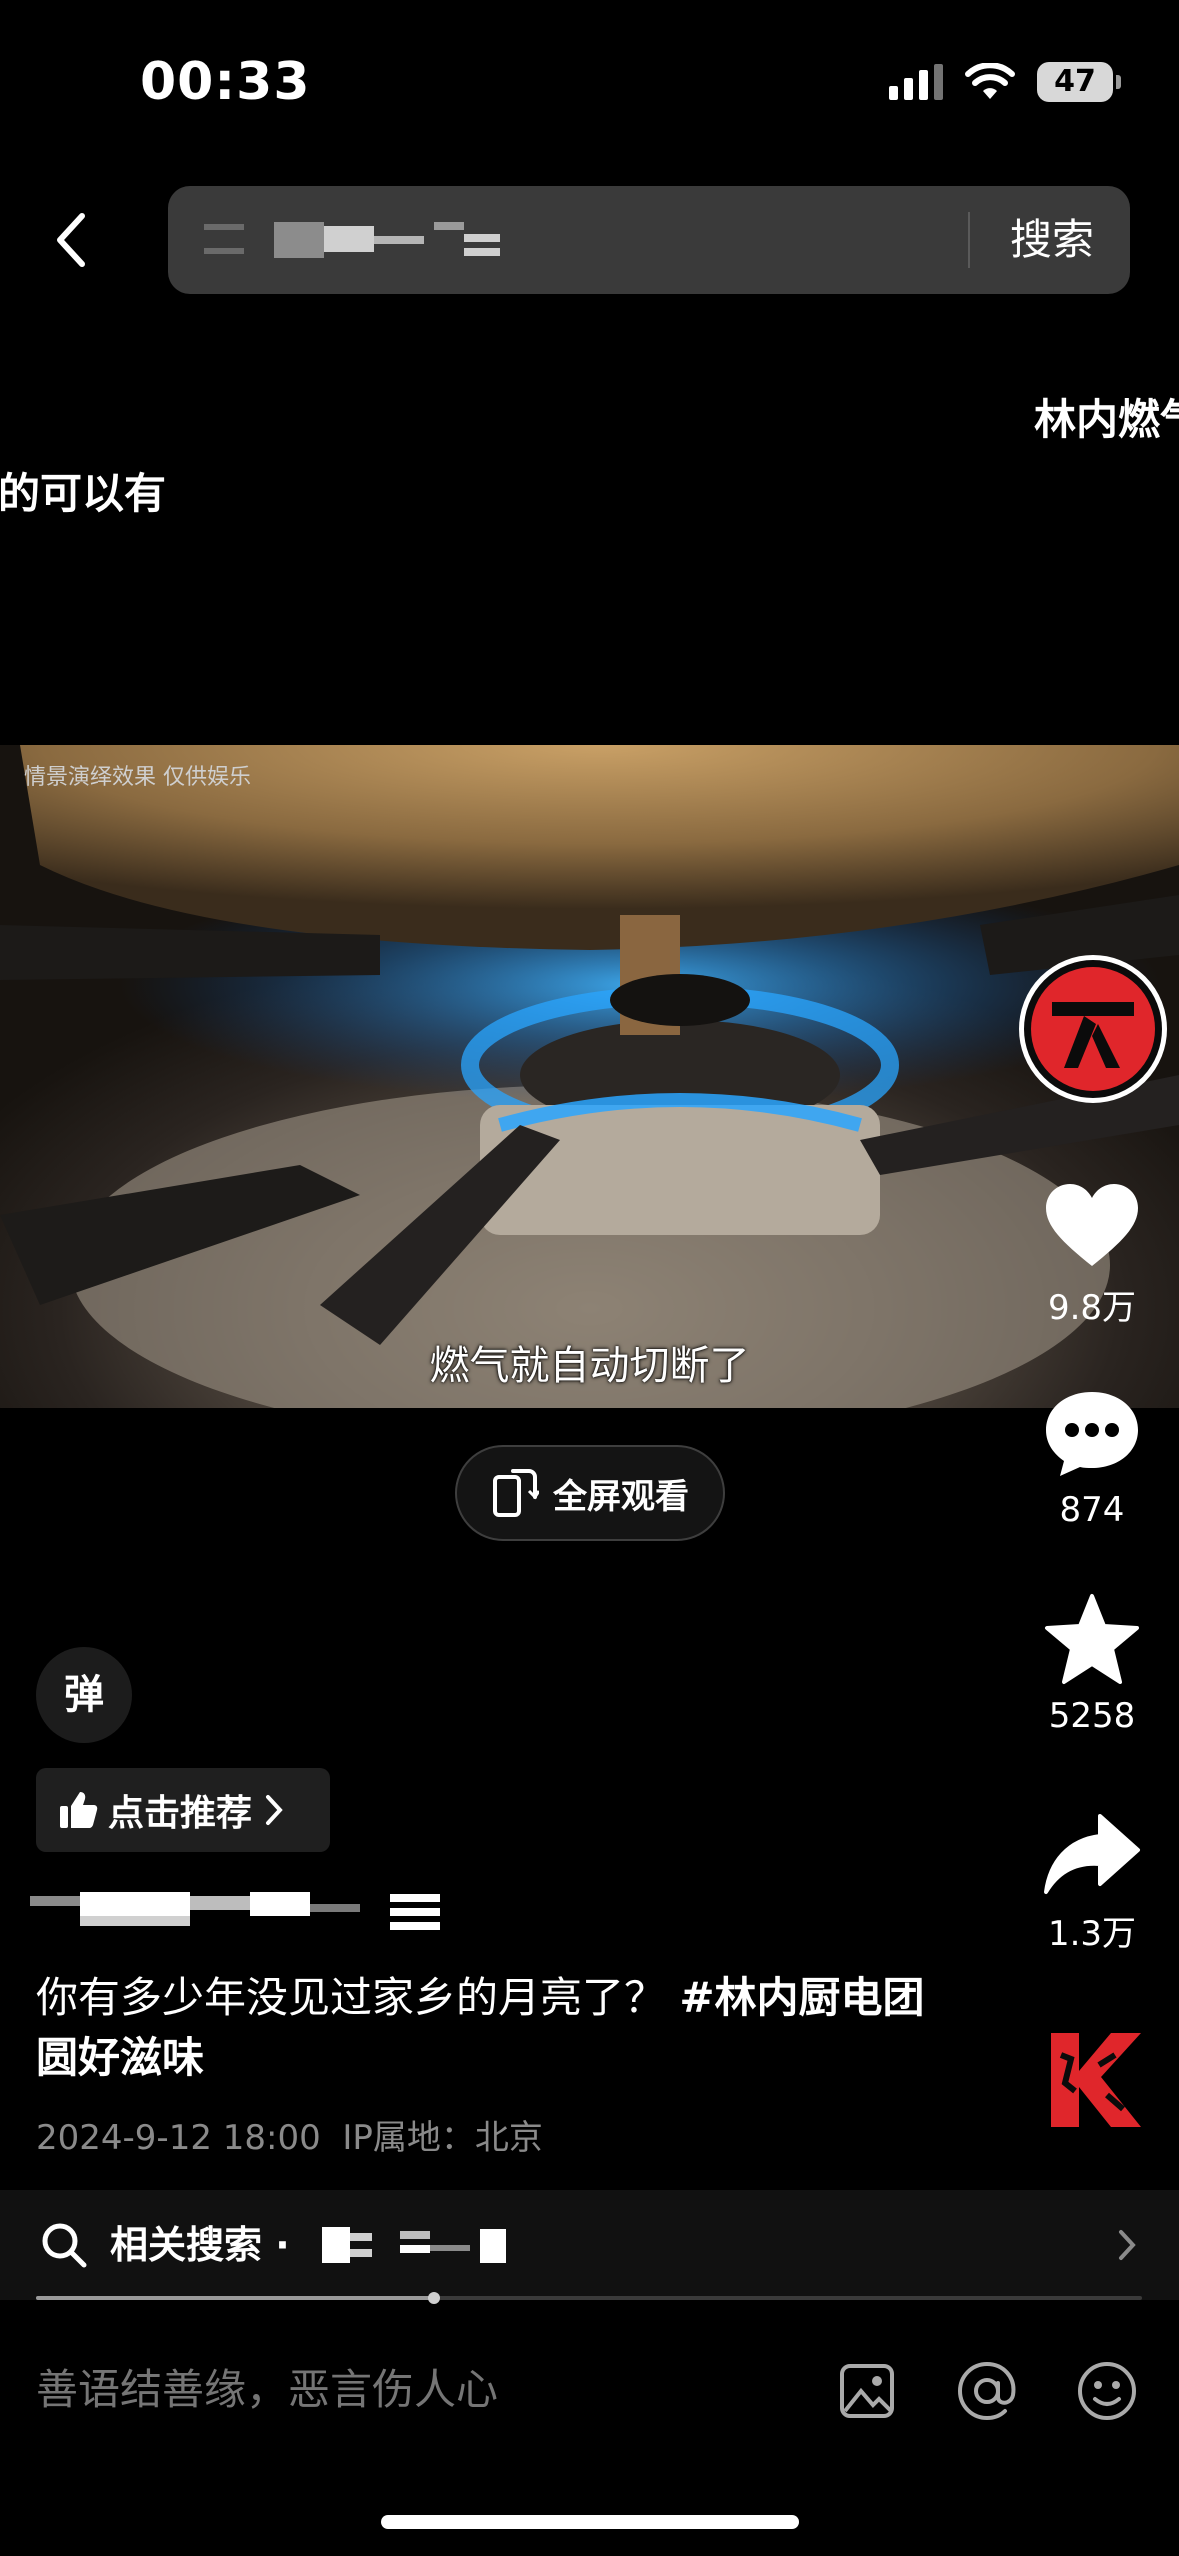 The image size is (1179, 2556). I want to click on redacted-author-name, so click(235, 1911).